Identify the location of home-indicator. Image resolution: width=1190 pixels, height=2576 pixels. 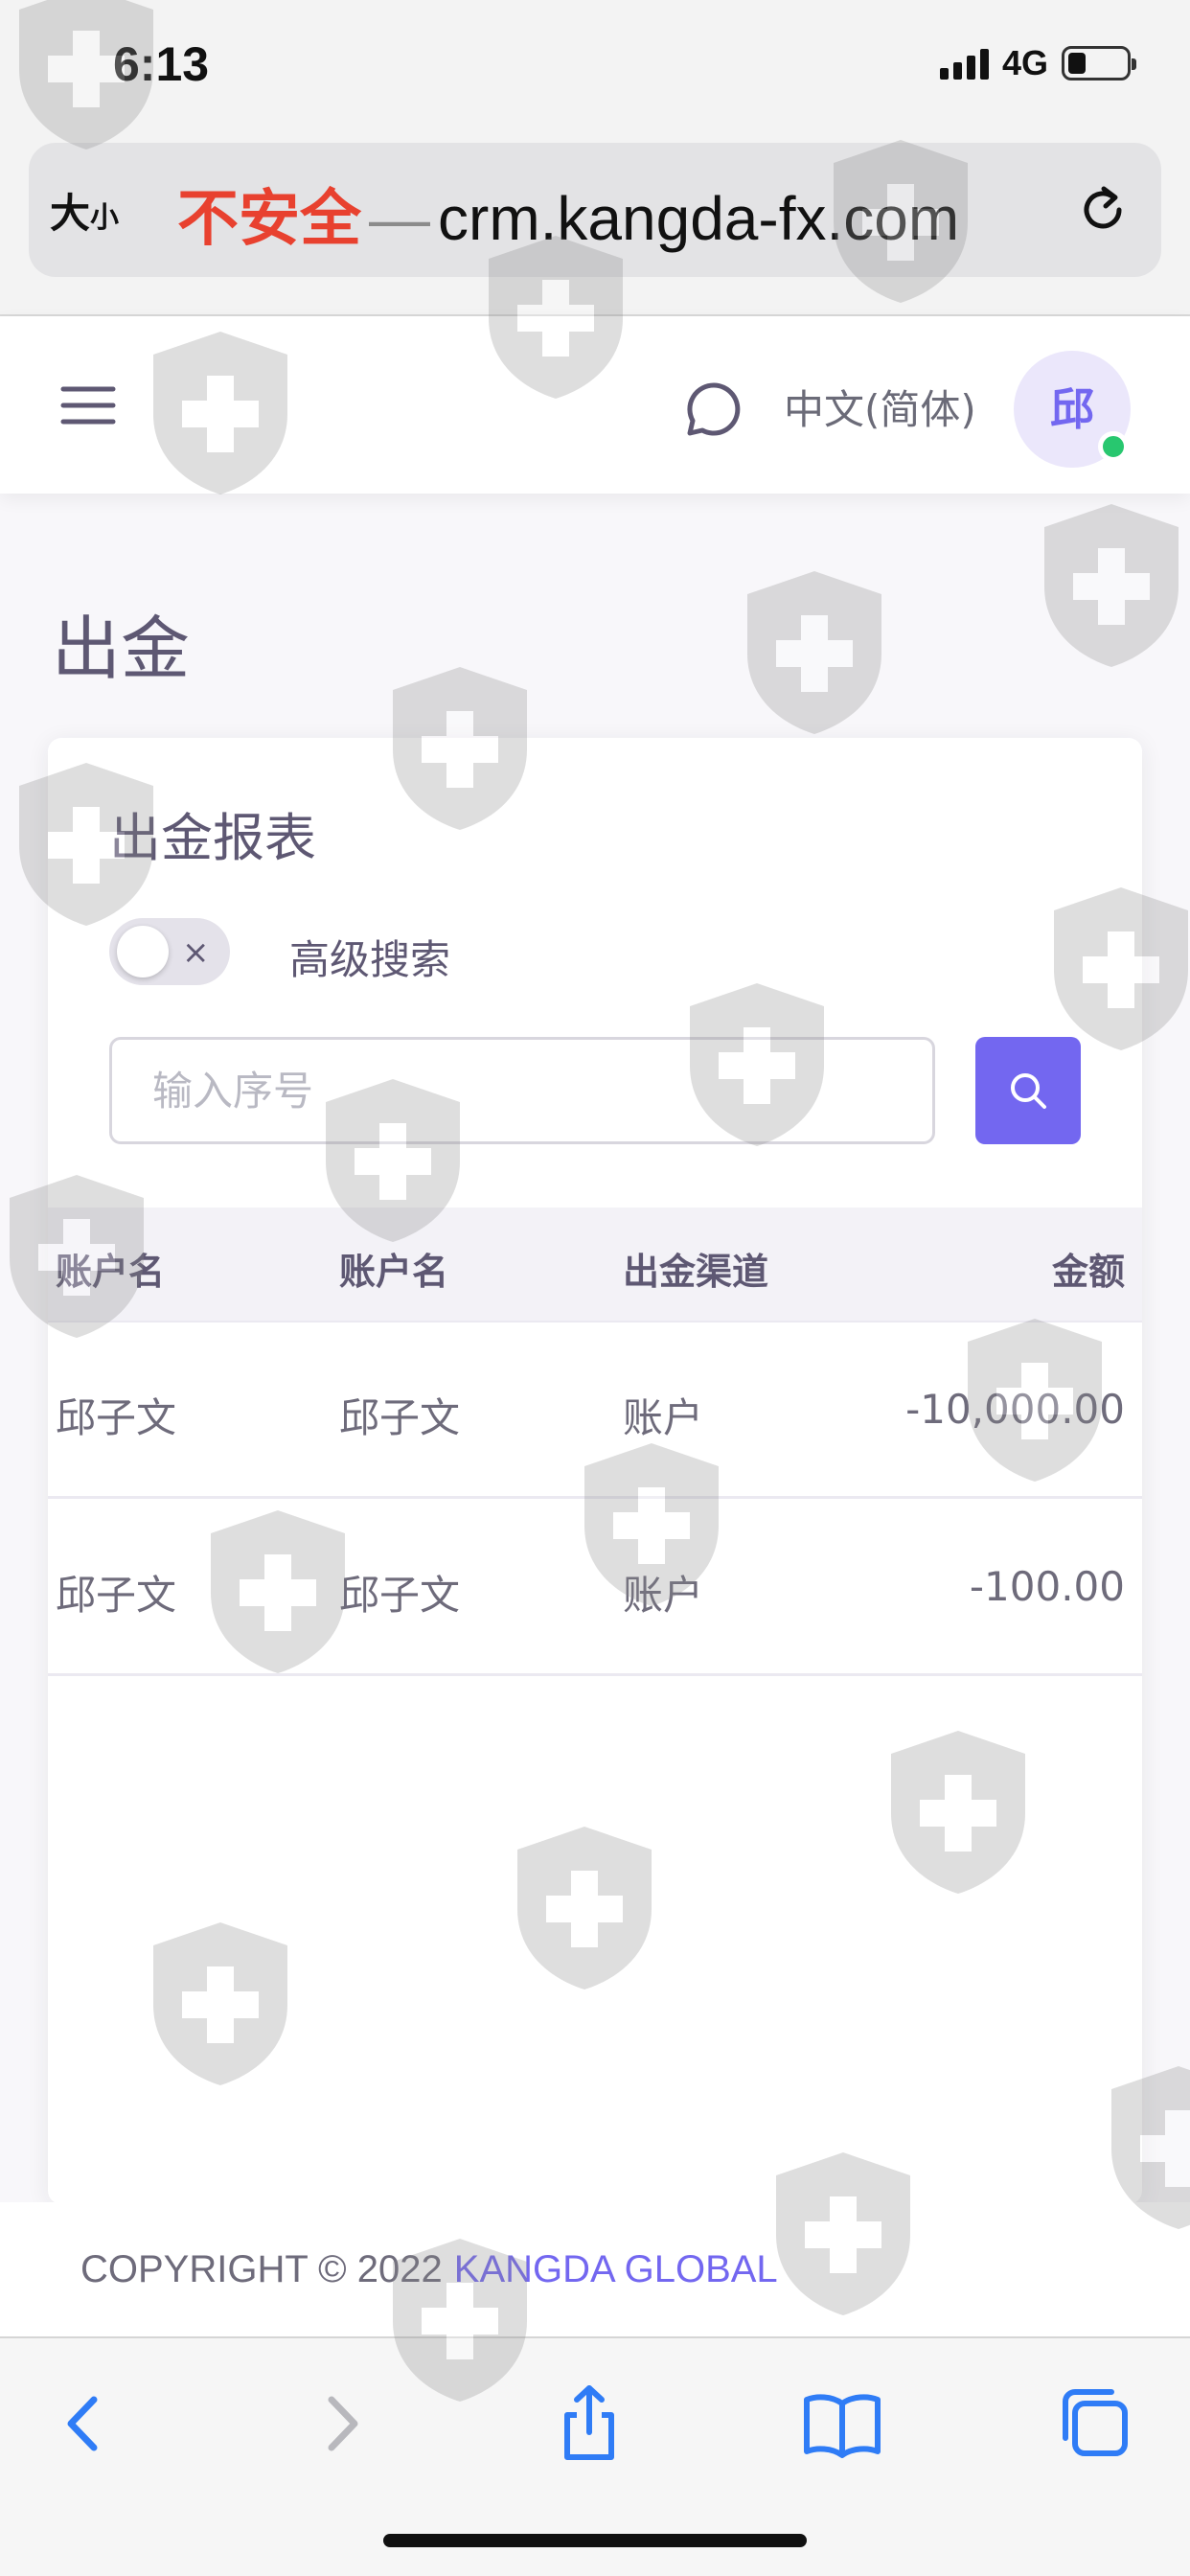
(595, 2540).